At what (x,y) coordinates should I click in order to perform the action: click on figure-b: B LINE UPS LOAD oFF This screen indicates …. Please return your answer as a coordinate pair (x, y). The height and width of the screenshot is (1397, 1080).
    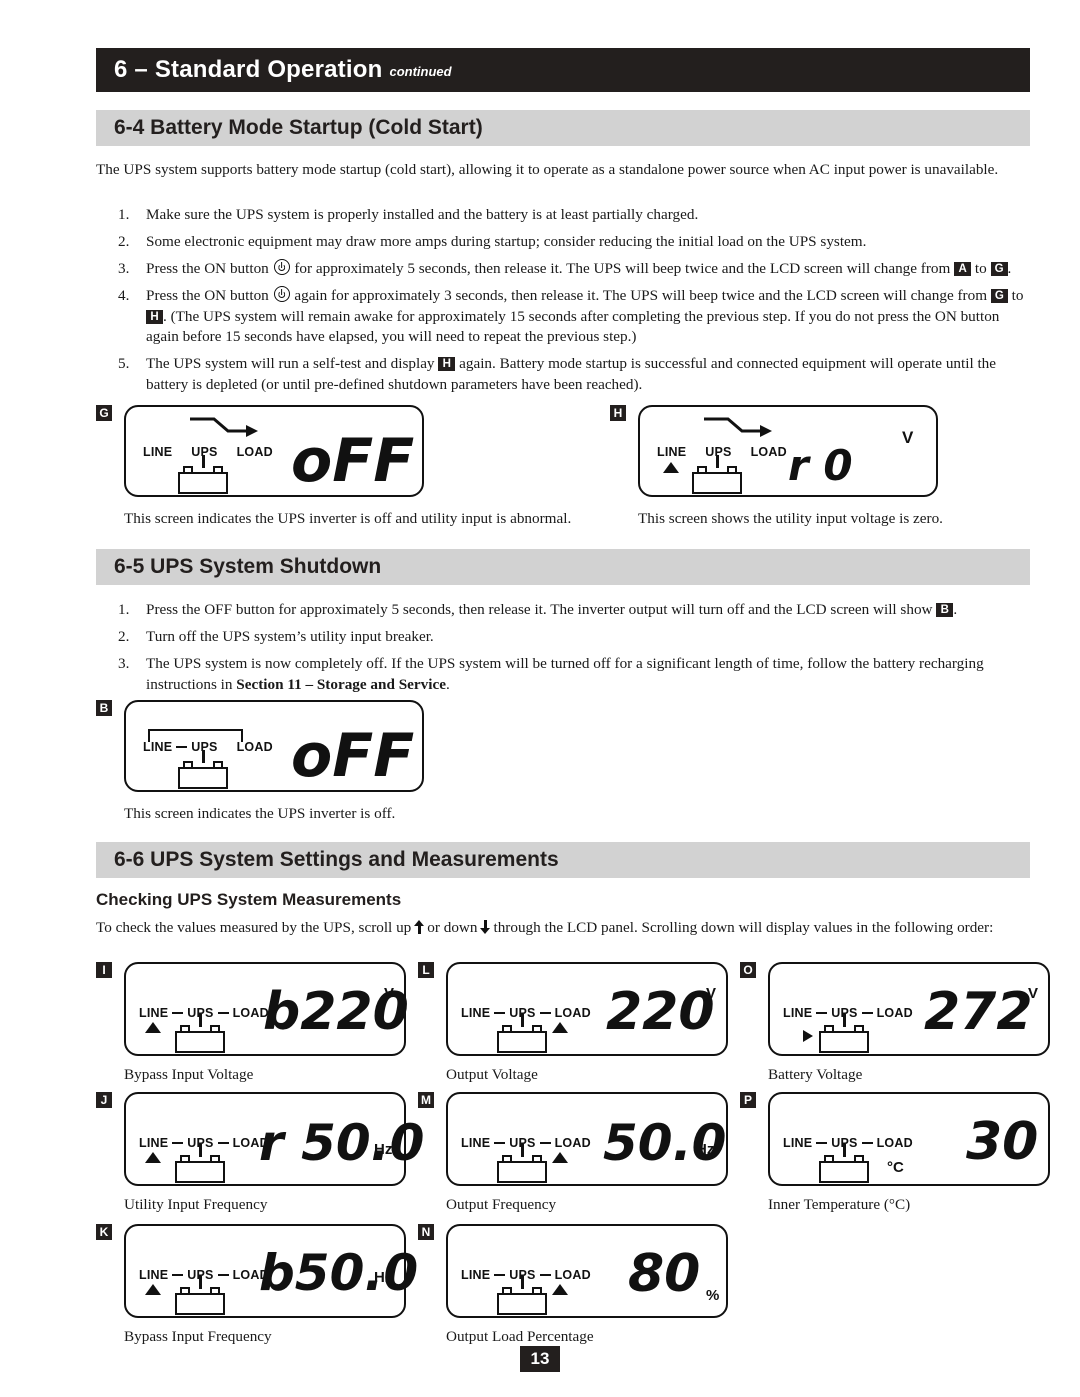
    Looking at the image, I should click on (316, 762).